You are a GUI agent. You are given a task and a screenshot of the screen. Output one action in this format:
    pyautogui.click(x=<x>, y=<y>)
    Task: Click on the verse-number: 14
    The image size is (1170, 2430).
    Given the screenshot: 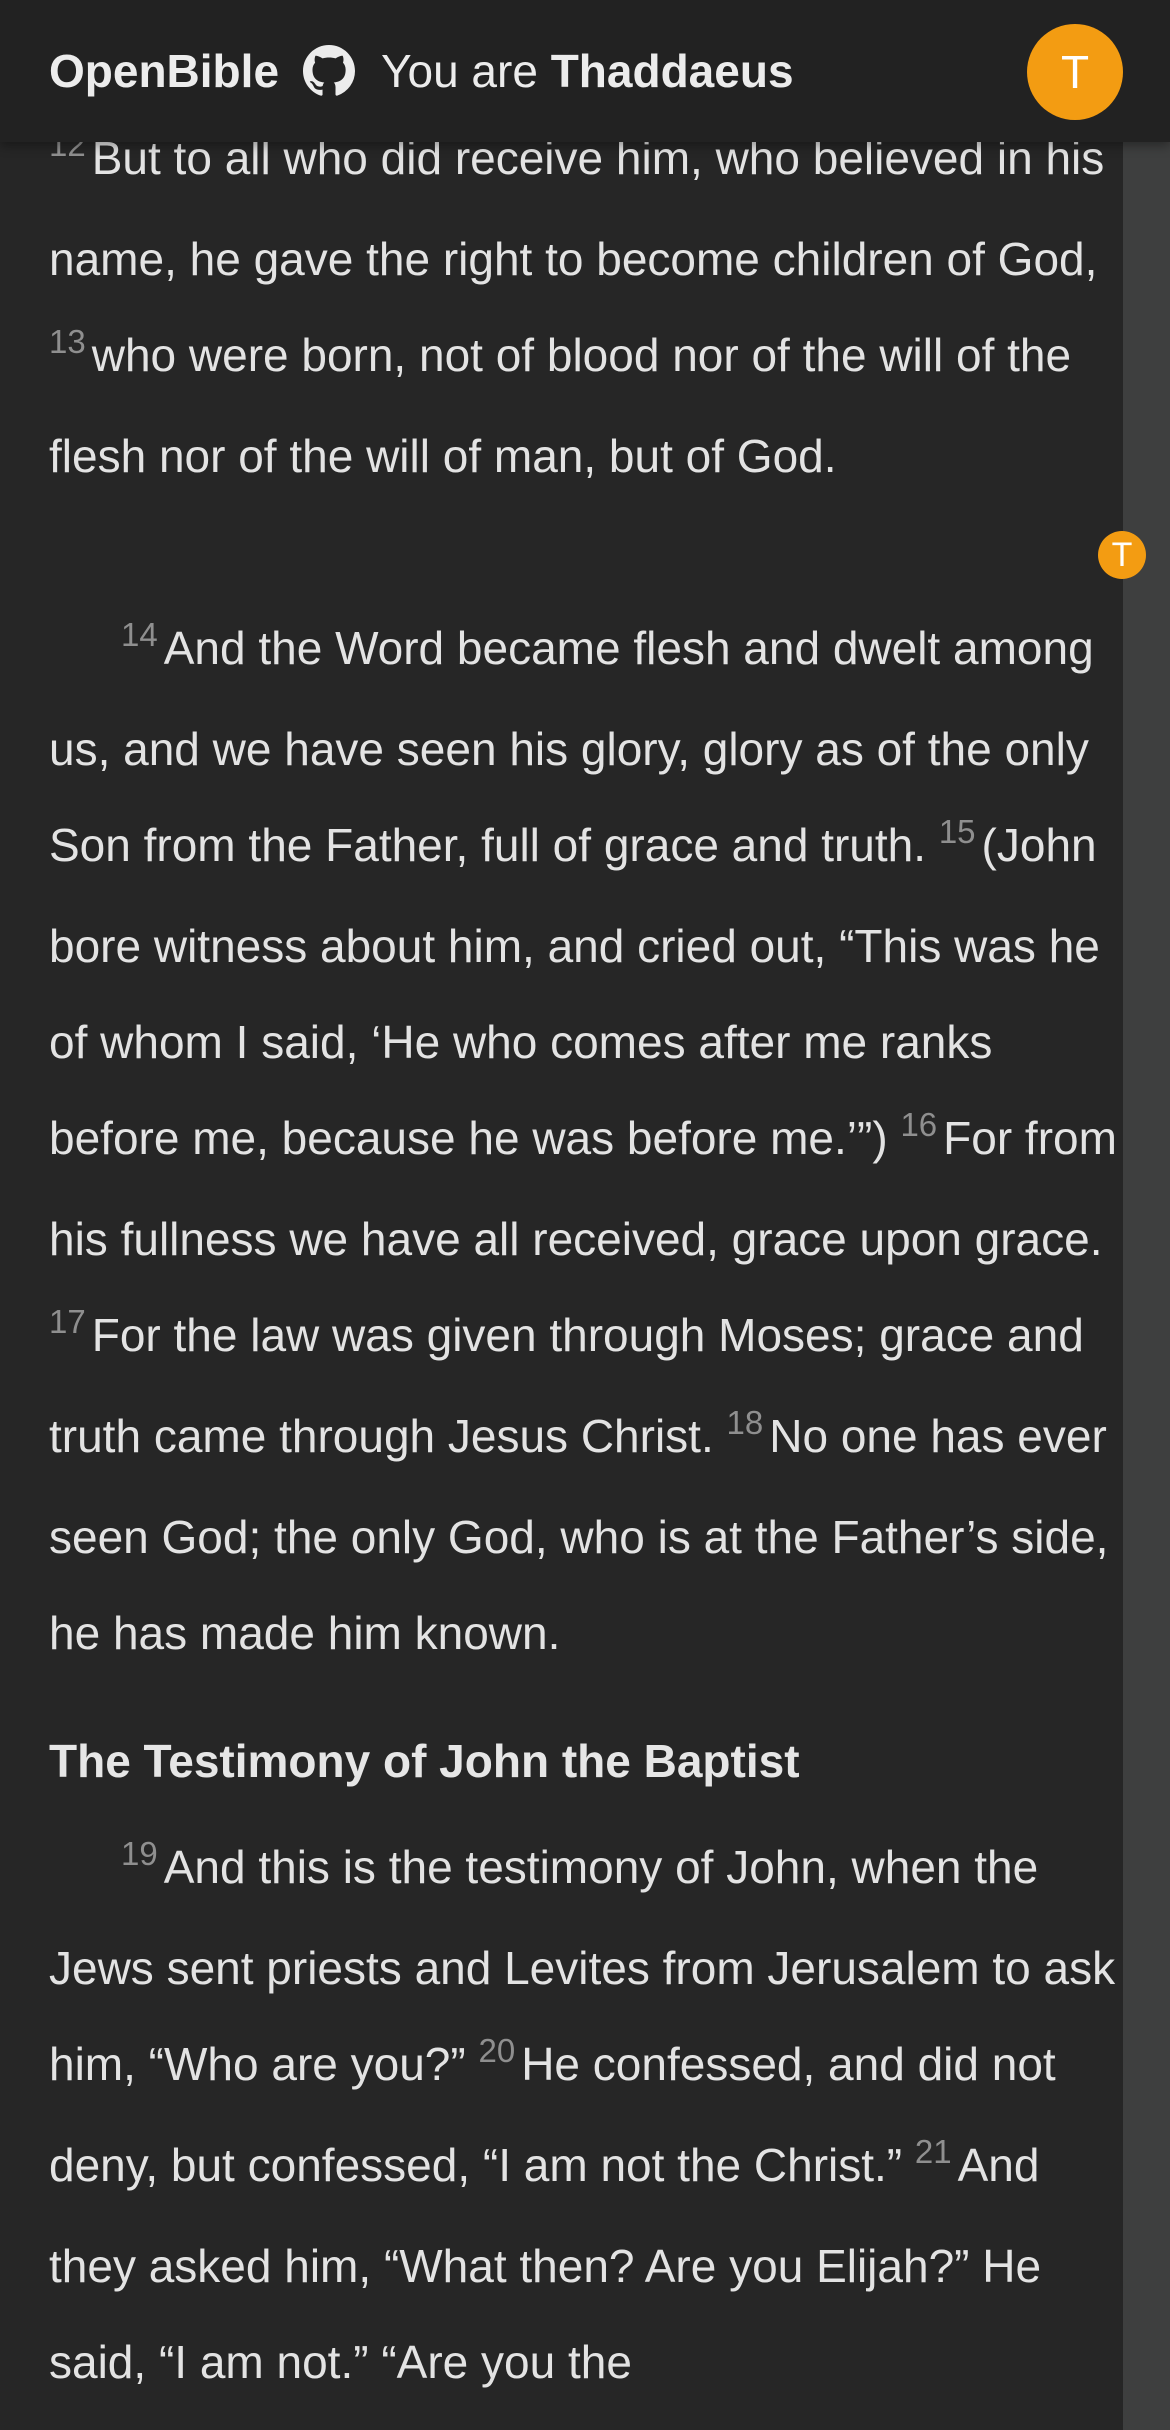 What is the action you would take?
    pyautogui.click(x=139, y=634)
    